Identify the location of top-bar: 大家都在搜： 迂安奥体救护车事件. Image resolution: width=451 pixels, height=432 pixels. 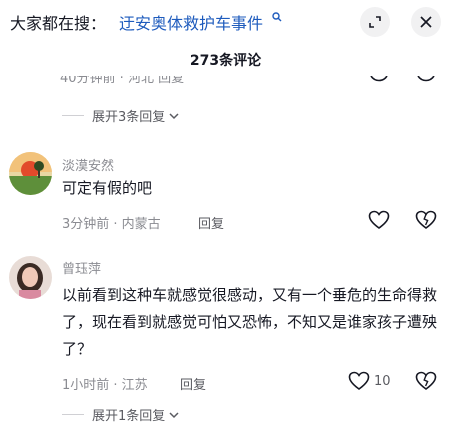
(225, 21).